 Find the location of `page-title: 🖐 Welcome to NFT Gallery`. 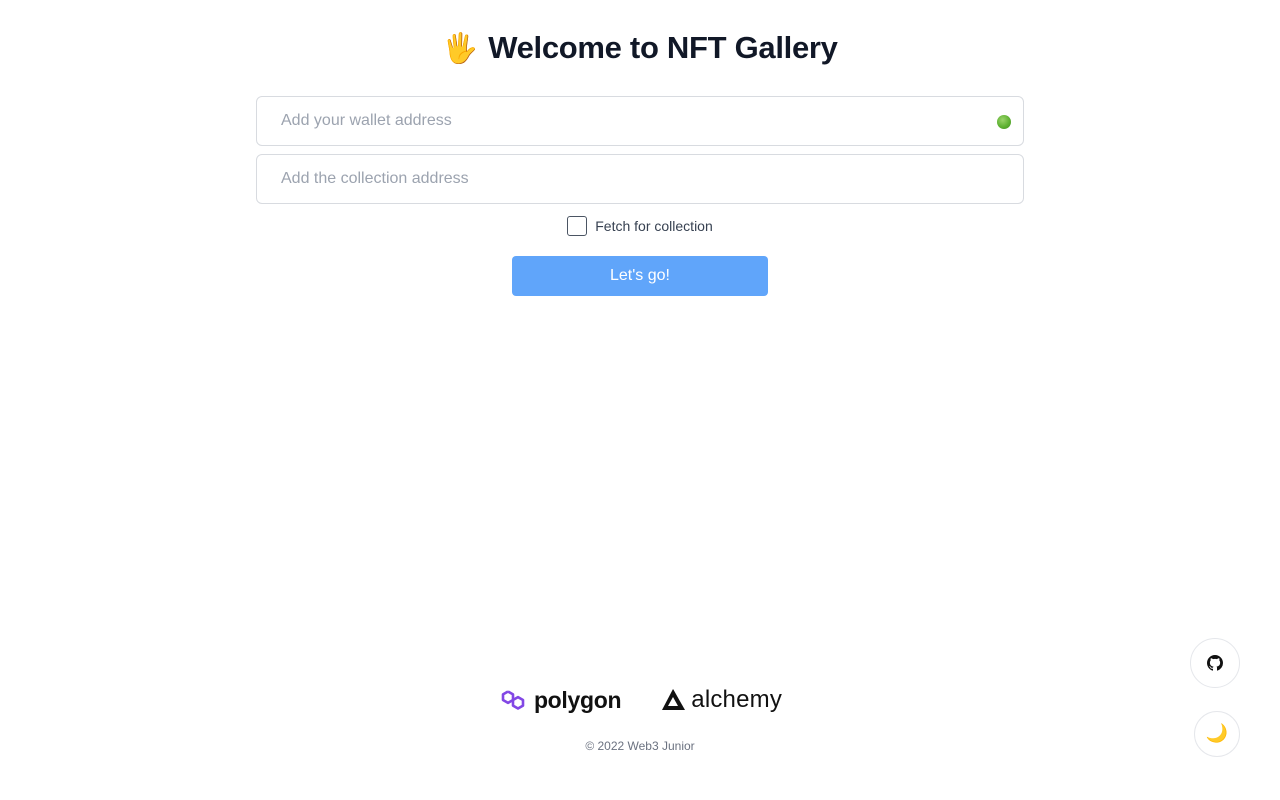

page-title: 🖐 Welcome to NFT Gallery is located at coordinates (640, 48).